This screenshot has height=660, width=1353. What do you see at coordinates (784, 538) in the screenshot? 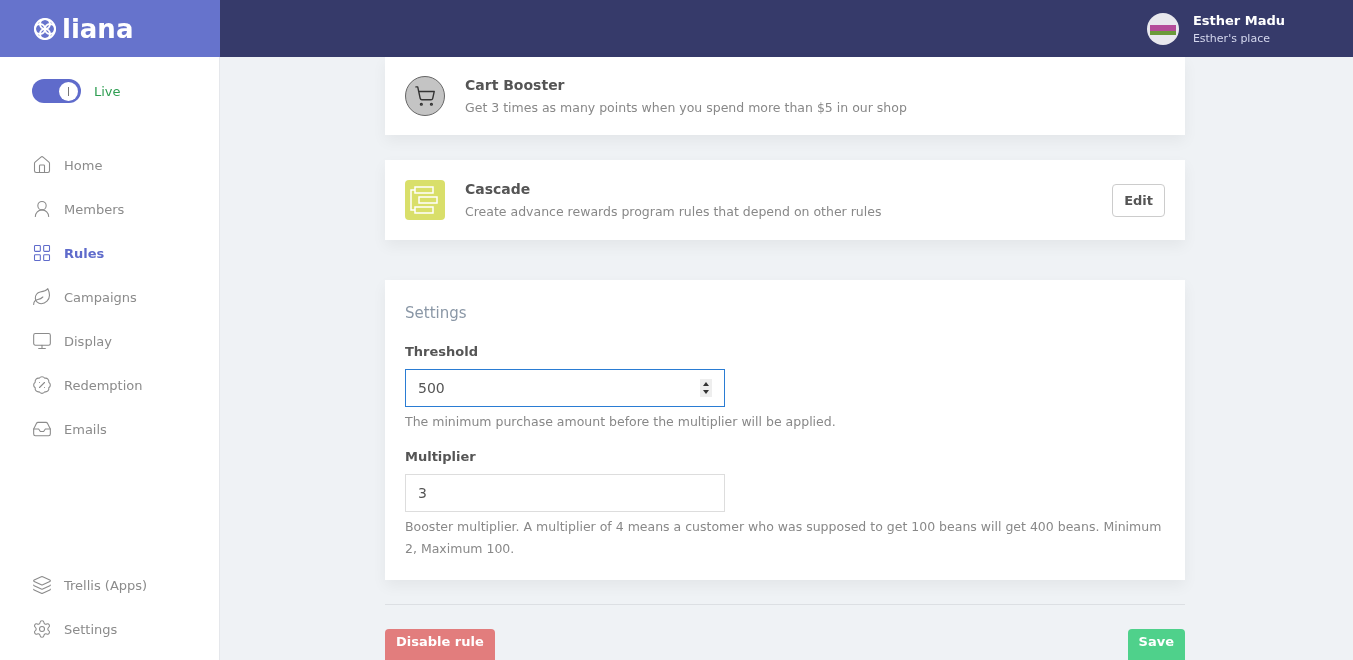
I see `field-help: Booster multiplier. A multiplier of 4 means a customer who was supposed to get 100 beans will get 400 beans. Minimum 2, Maximum 100.` at bounding box center [784, 538].